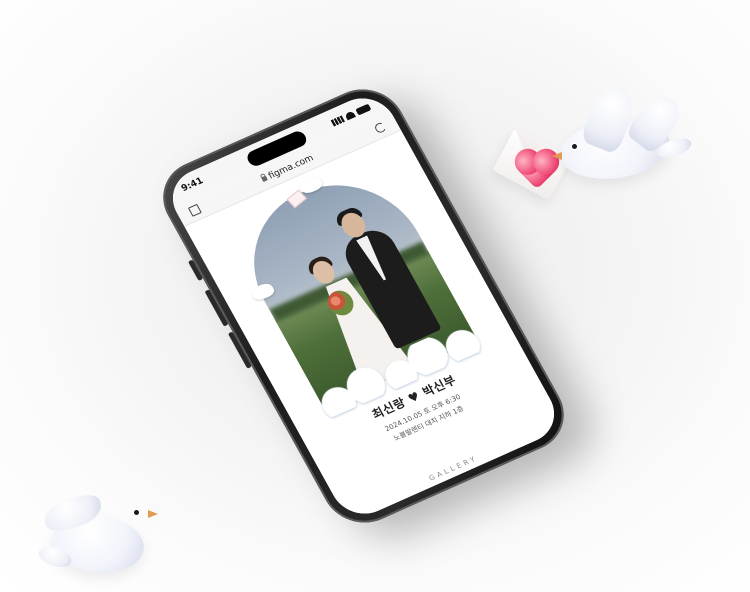 The height and width of the screenshot is (592, 750). I want to click on wifi-icon, so click(350, 115).